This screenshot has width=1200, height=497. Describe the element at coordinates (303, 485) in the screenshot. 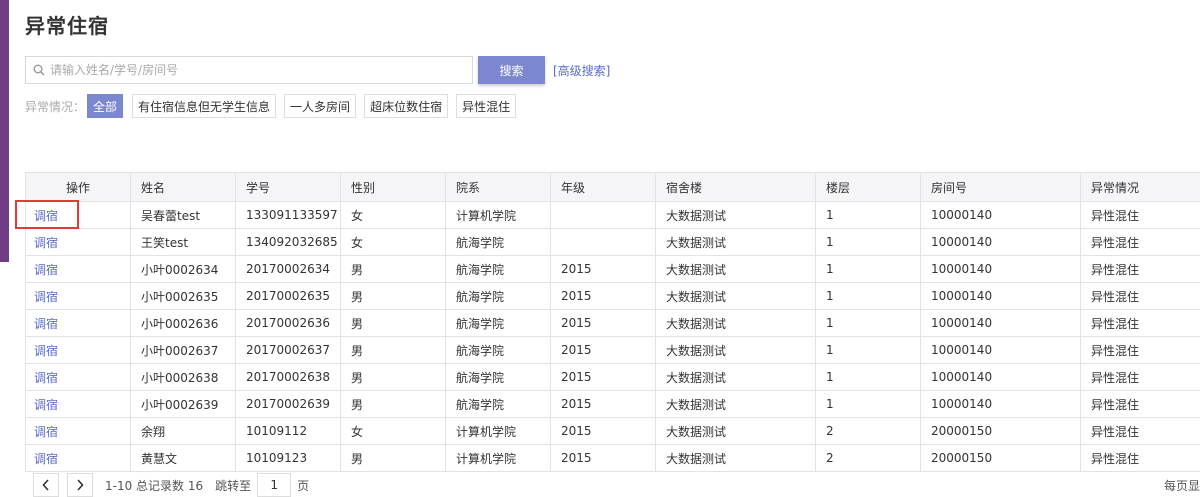

I see `page-suffix-label: 页` at that location.